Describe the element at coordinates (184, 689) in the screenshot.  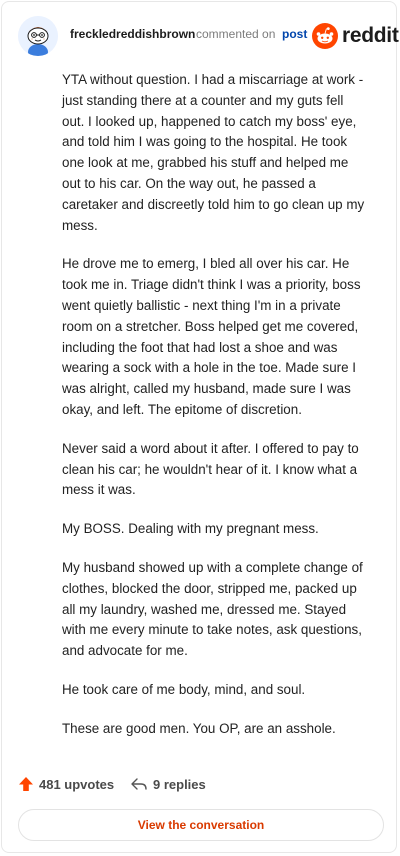
I see `comment-paragraph: He took care of me body, mind, and soul.` at that location.